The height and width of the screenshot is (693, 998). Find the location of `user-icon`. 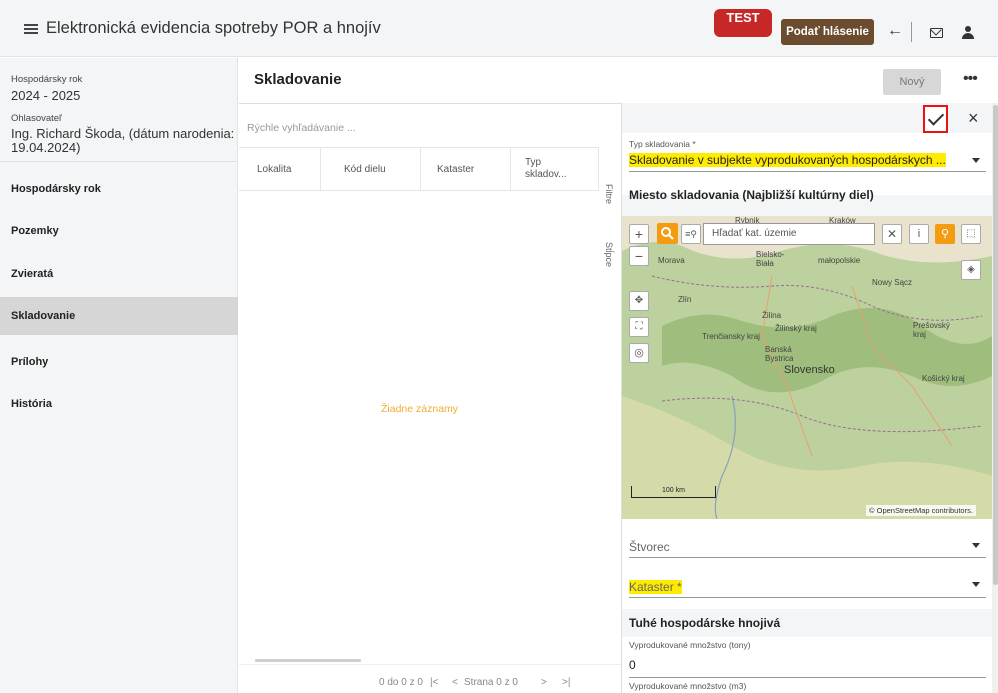

user-icon is located at coordinates (968, 33).